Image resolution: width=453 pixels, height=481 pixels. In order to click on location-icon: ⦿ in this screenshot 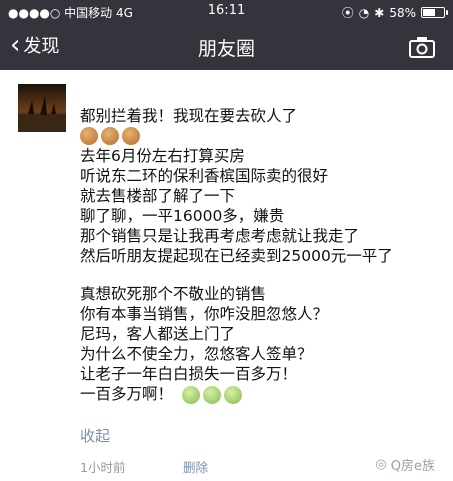, I will do `click(347, 13)`.